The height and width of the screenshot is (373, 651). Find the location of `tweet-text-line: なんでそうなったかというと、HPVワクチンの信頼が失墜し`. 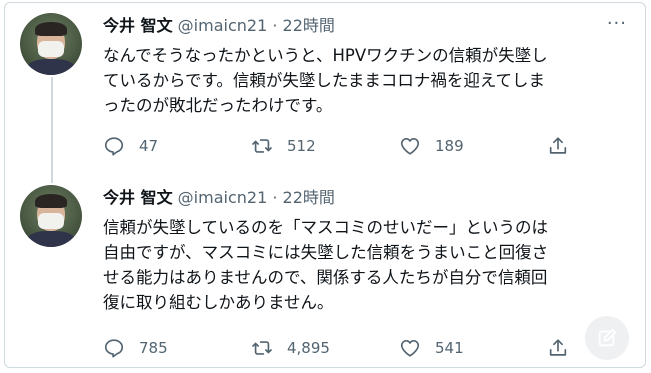

tweet-text-line: なんでそうなったかというと、HPVワクチンの信頼が失墜し is located at coordinates (325, 55).